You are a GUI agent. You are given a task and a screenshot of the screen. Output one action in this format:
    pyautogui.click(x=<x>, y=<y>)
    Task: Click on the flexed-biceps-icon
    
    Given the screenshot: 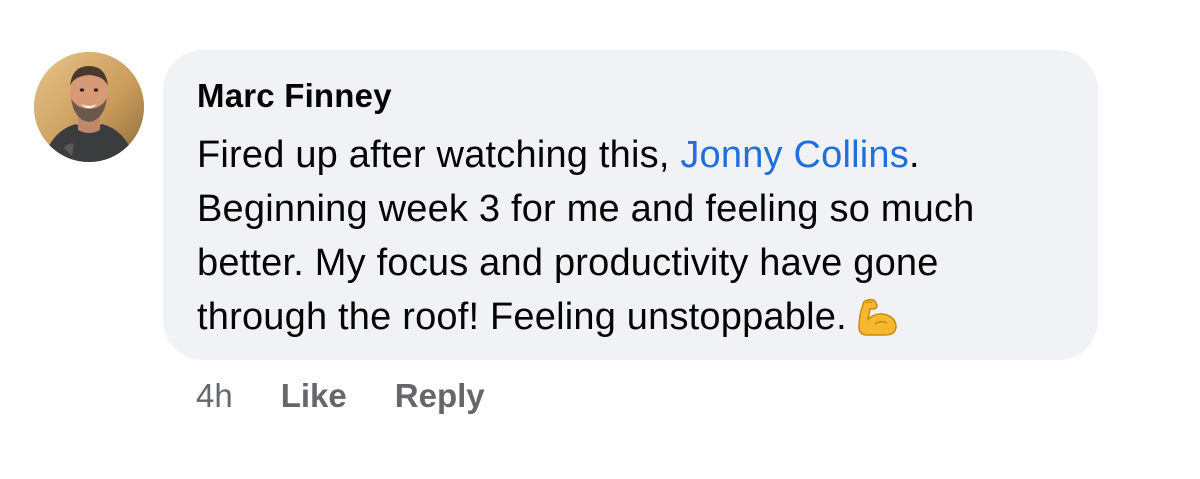 What is the action you would take?
    pyautogui.click(x=877, y=324)
    